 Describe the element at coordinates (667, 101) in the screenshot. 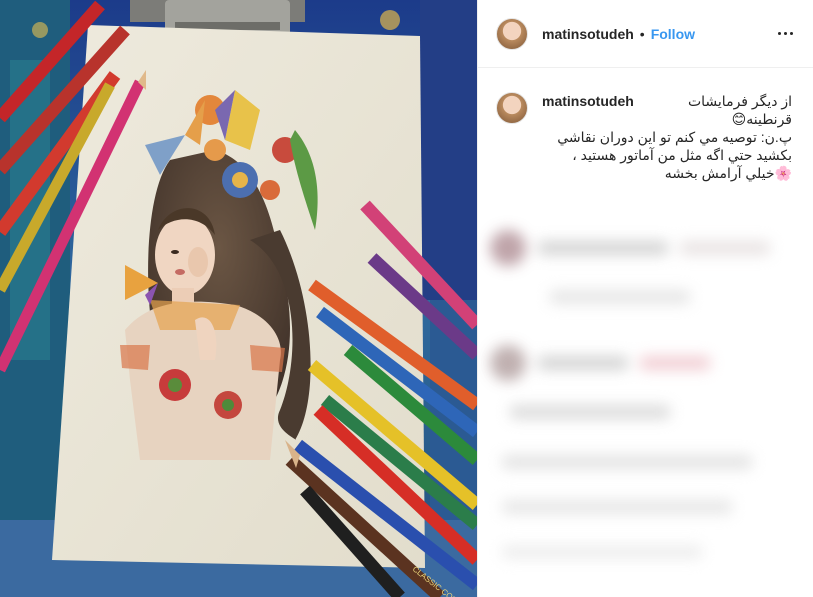

I see `caption-first-line: matinsotudeh از دیگر فرمایشات` at that location.